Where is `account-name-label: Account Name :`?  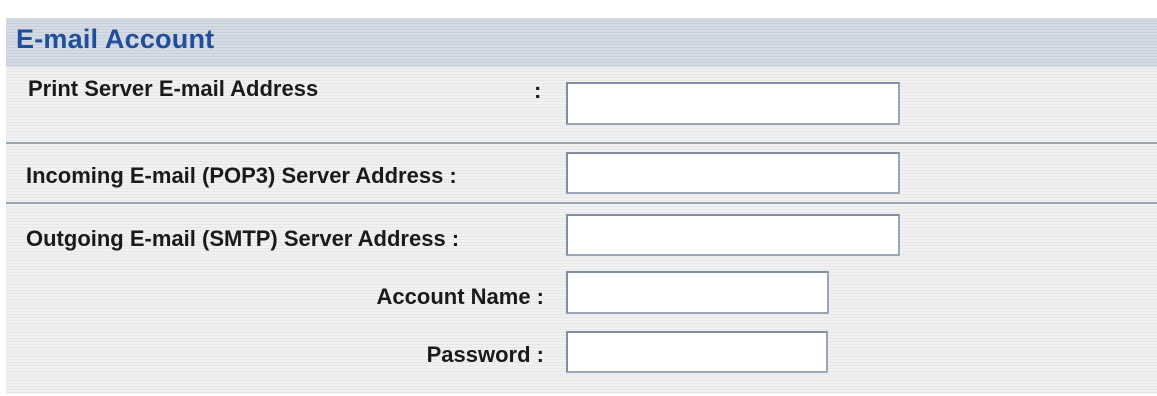 account-name-label: Account Name : is located at coordinates (460, 296).